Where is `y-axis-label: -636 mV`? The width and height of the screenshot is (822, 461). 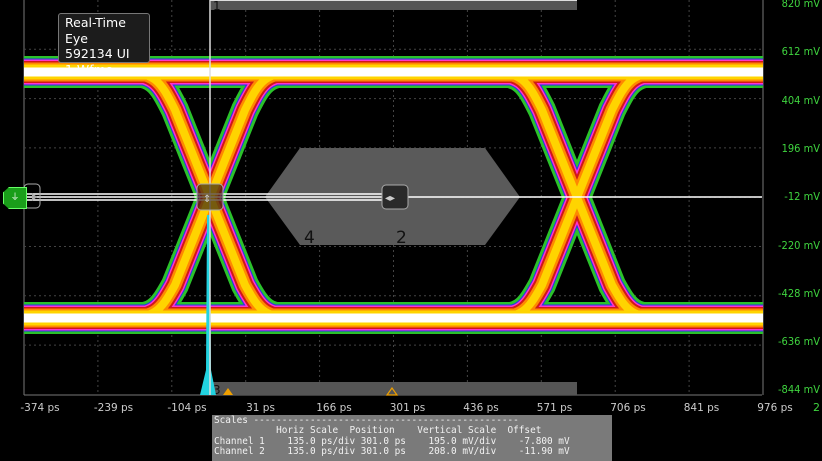
y-axis-label: -636 mV is located at coordinates (798, 342).